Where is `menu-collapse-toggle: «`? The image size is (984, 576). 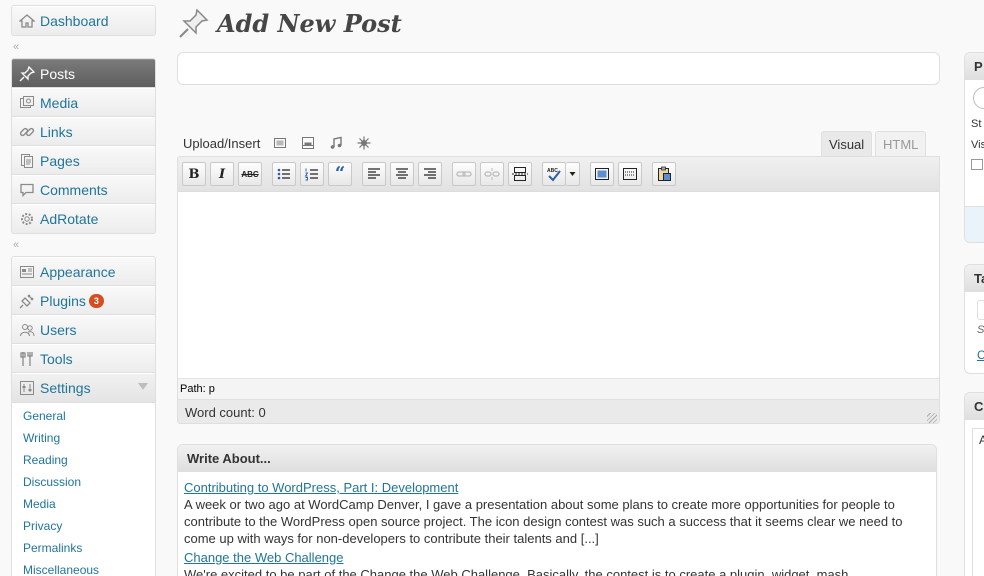 menu-collapse-toggle: « is located at coordinates (83, 47).